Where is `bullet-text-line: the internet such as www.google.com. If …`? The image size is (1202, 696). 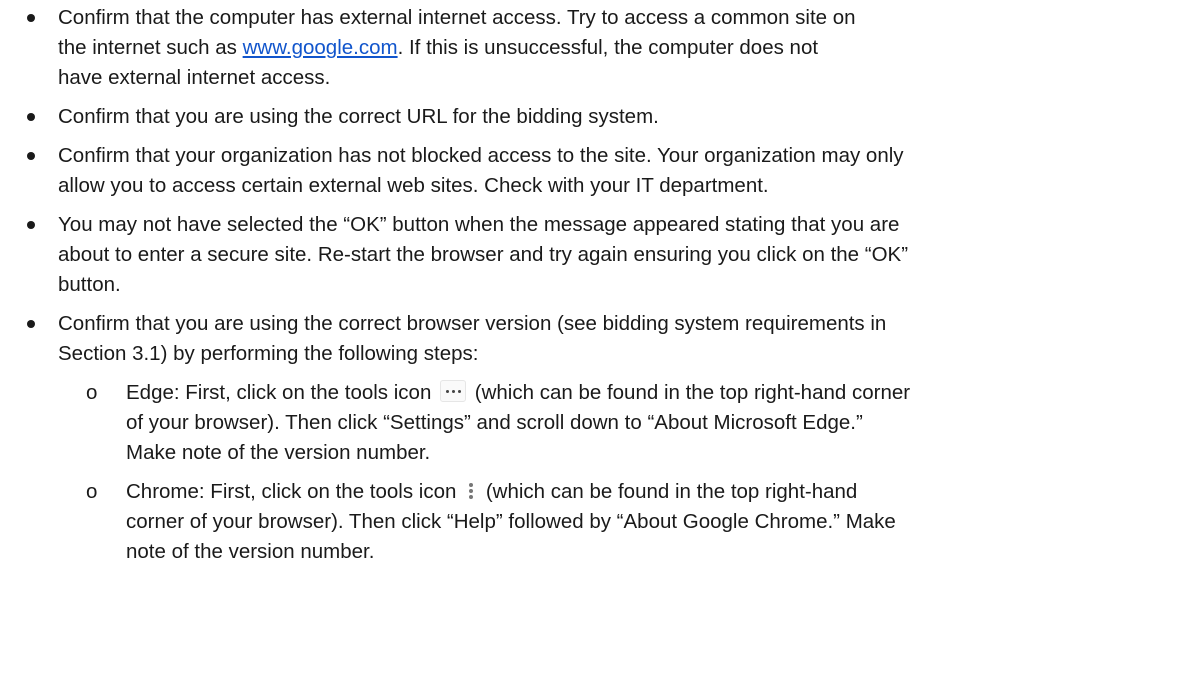 bullet-text-line: the internet such as www.google.com. If … is located at coordinates (620, 48).